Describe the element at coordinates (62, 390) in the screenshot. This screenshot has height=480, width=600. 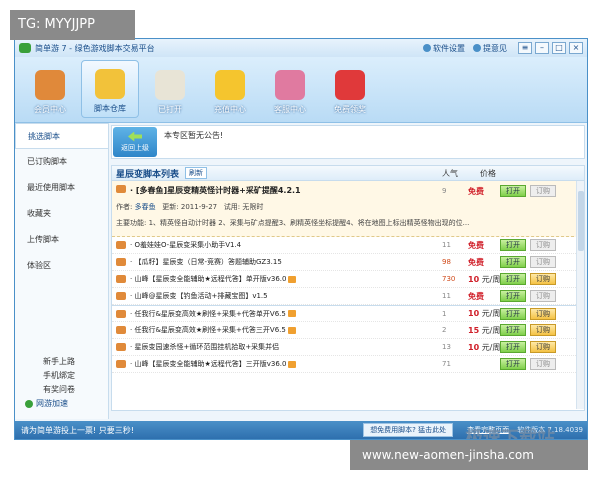
I see `sidebar-link-survey: 有奖问卷` at that location.